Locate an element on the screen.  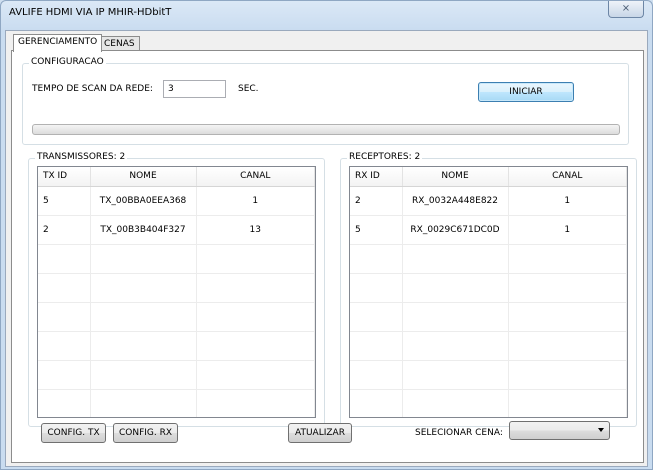
table-row: 5 RX_0029C671DC0D 1 is located at coordinates (488, 230).